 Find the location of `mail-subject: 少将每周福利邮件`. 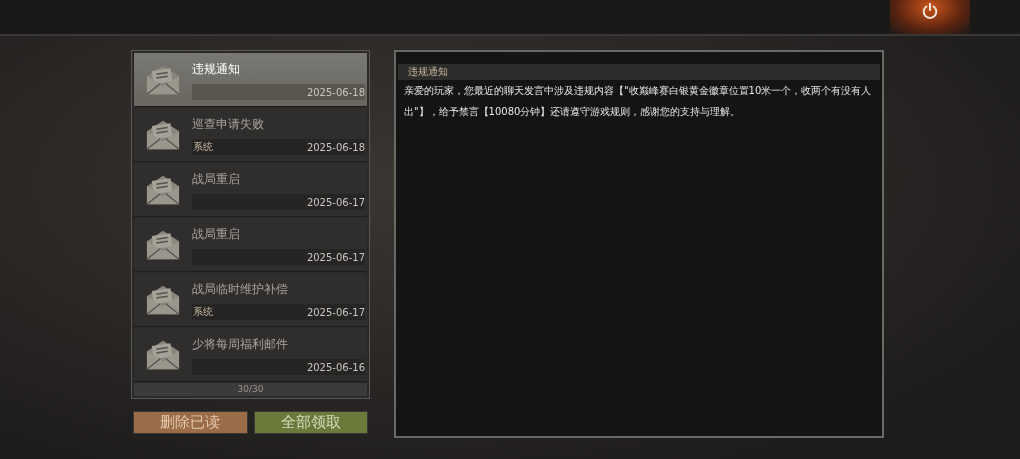

mail-subject: 少将每周福利邮件 is located at coordinates (240, 344).